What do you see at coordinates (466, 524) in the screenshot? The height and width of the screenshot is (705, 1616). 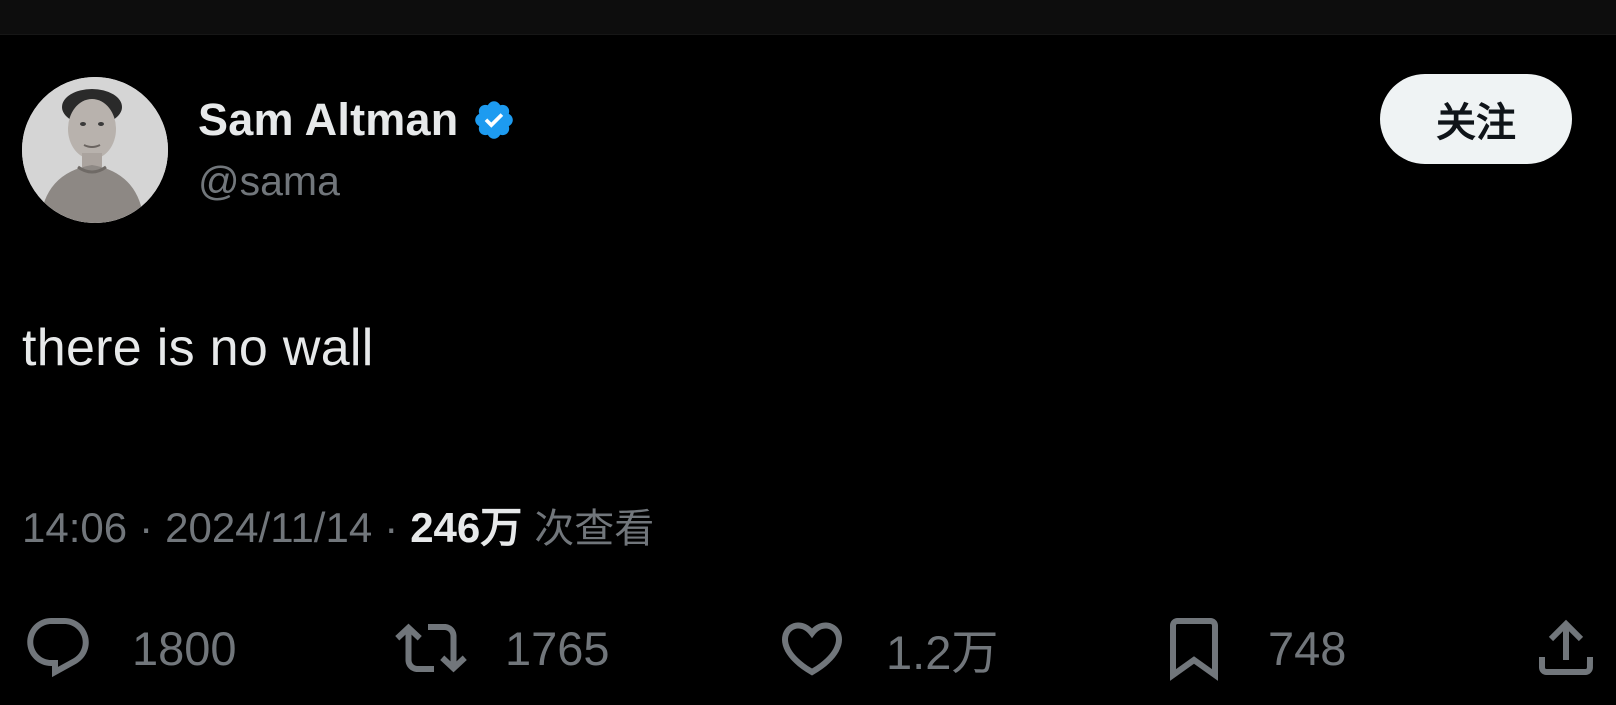 I see `views-count: 246万` at bounding box center [466, 524].